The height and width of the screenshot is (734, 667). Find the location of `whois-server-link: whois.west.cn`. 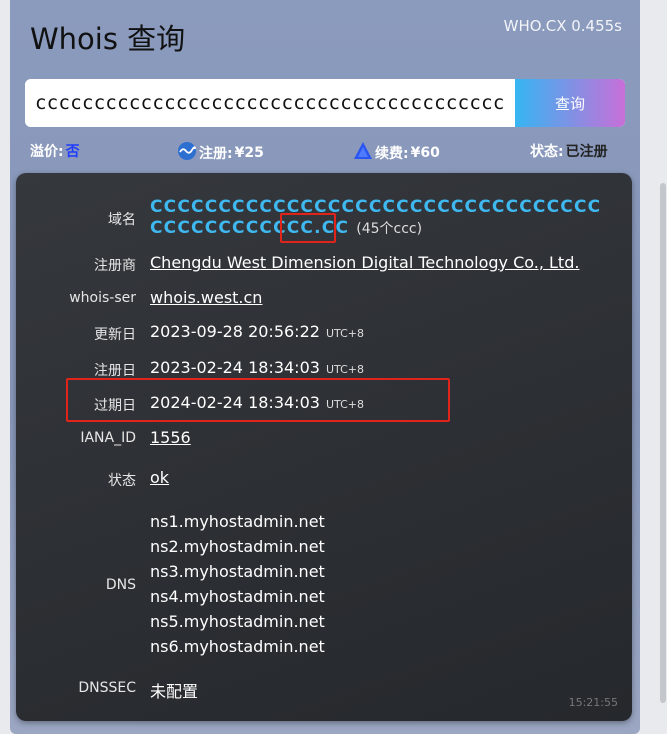

whois-server-link: whois.west.cn is located at coordinates (206, 297).